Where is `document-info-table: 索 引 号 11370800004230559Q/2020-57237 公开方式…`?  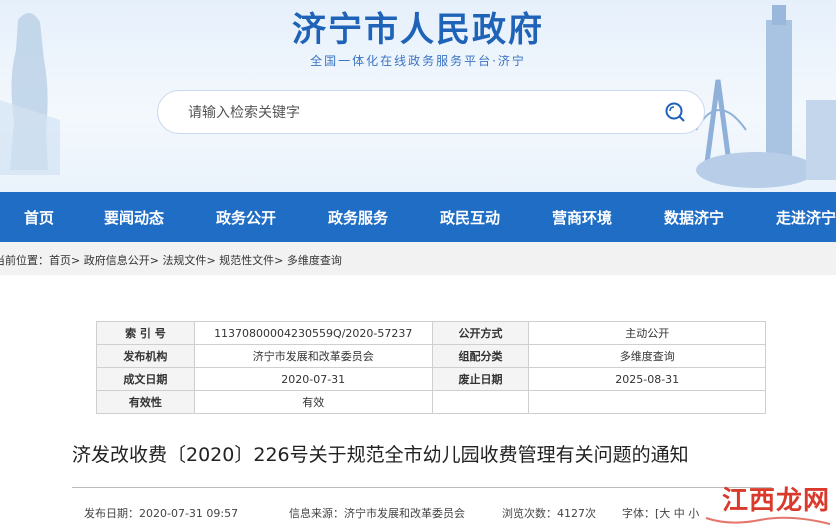
document-info-table: 索 引 号 11370800004230559Q/2020-57237 公开方式… is located at coordinates (431, 367).